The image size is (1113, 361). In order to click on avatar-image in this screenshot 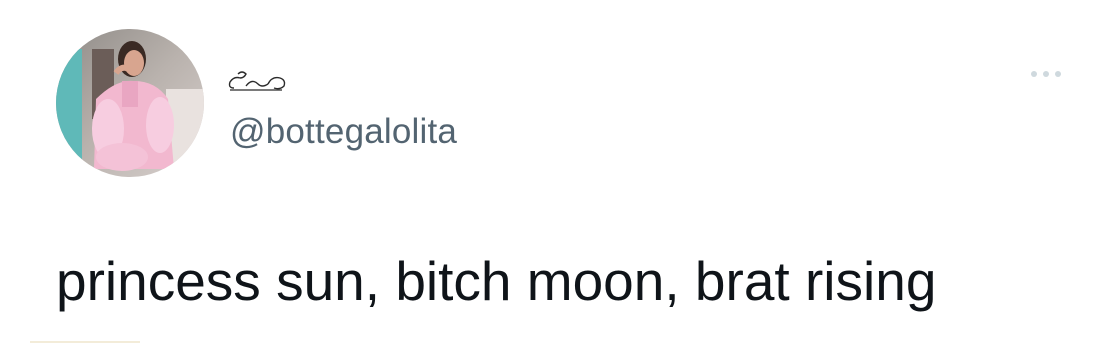, I will do `click(130, 103)`.